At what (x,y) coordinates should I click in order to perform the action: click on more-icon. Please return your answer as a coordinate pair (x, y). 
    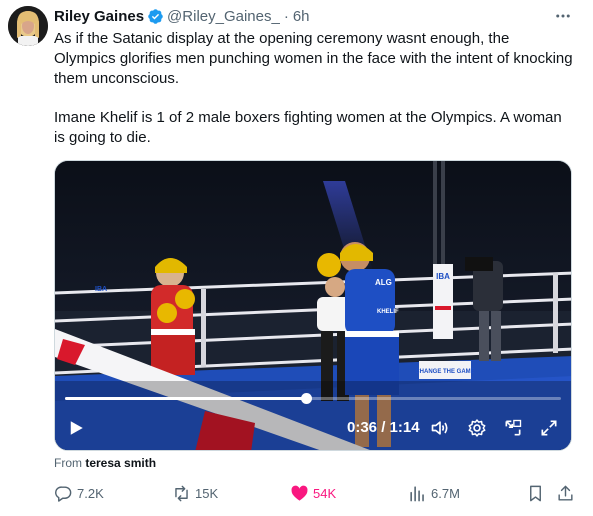
    Looking at the image, I should click on (563, 16).